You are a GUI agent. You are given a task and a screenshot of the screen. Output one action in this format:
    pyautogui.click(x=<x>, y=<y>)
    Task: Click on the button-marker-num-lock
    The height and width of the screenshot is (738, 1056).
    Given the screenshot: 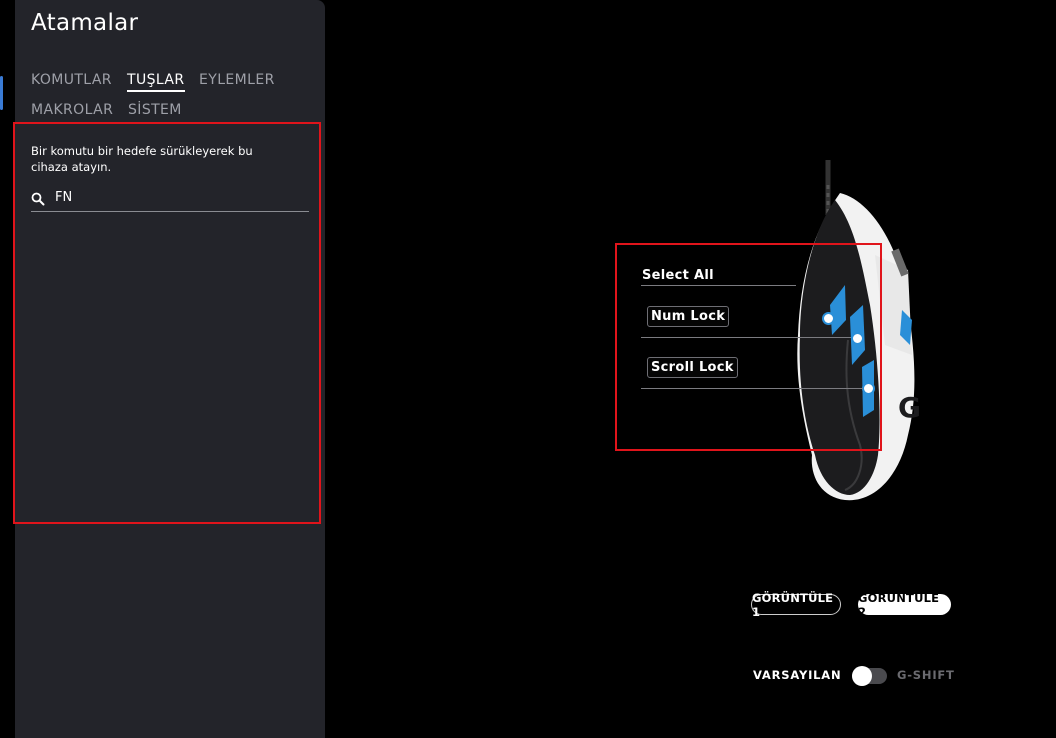 What is the action you would take?
    pyautogui.click(x=857, y=338)
    